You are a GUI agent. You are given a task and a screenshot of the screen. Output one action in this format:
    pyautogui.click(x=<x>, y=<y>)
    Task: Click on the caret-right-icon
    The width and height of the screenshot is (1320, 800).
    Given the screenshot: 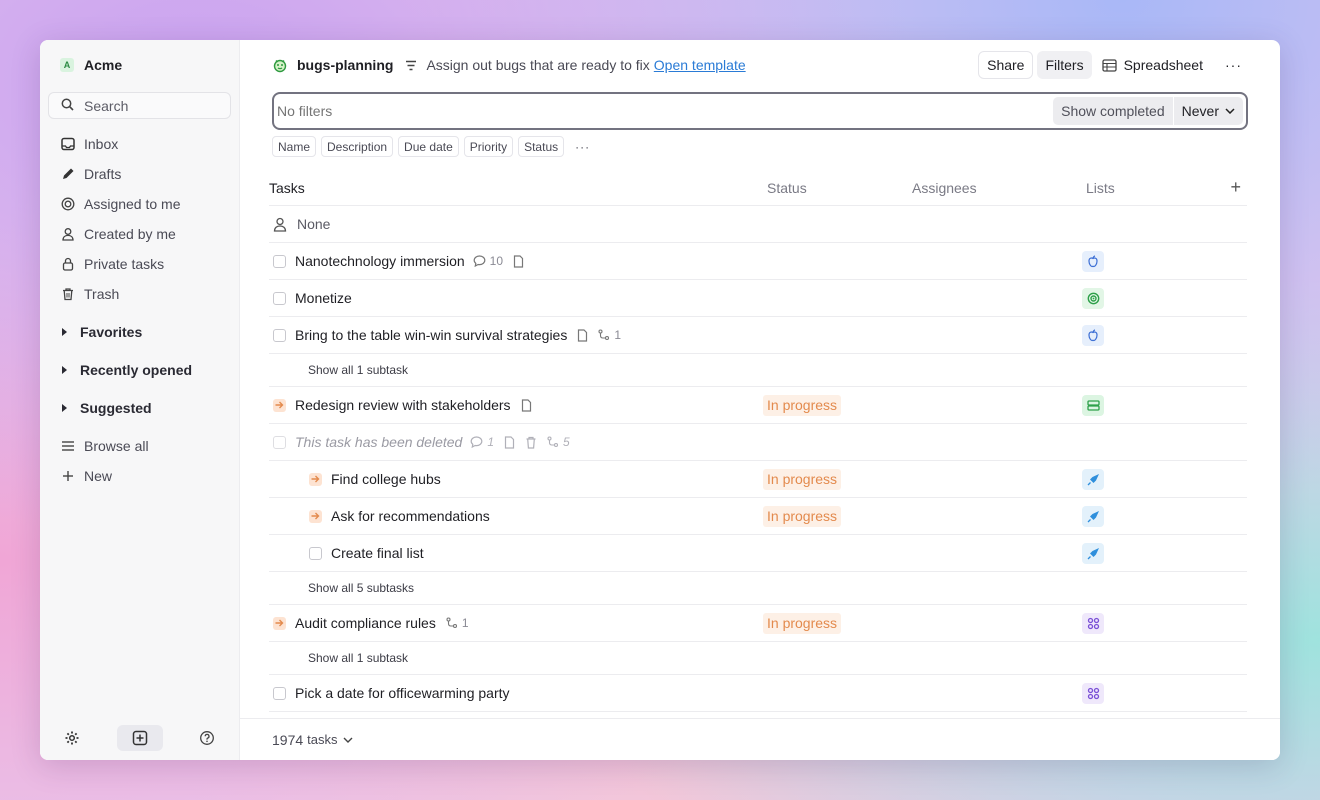 What is the action you would take?
    pyautogui.click(x=64, y=408)
    